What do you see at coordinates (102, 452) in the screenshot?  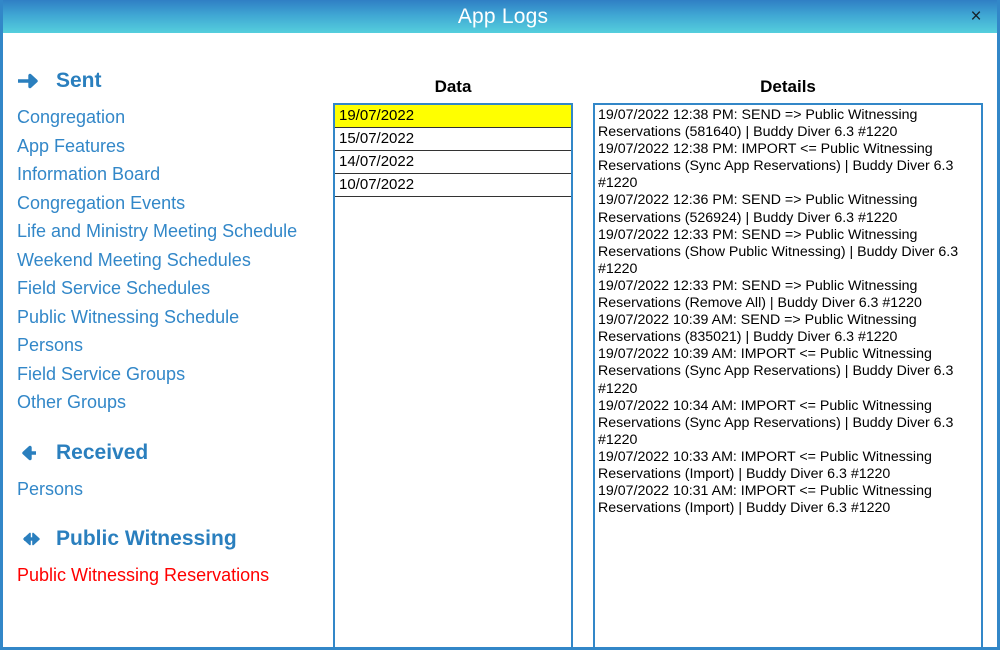 I see `sidebar-section-label: Received` at bounding box center [102, 452].